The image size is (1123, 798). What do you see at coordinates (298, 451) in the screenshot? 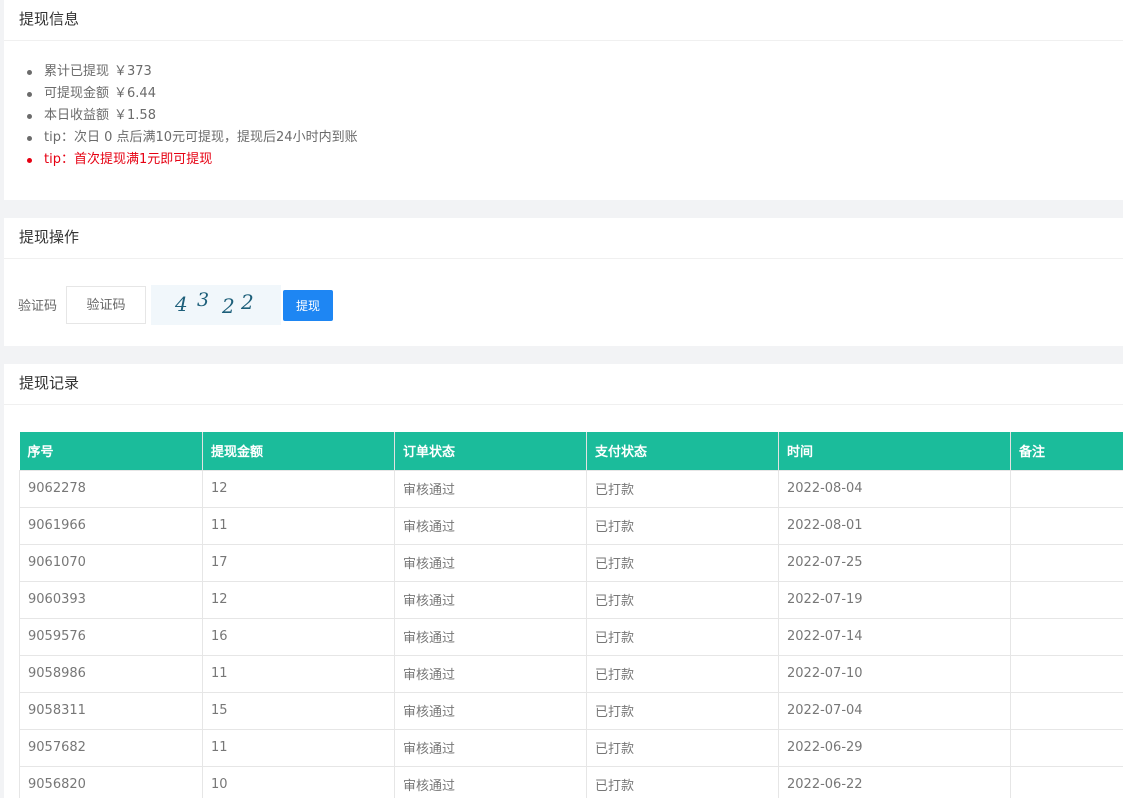
I see `column-header-amount: 提现金额` at bounding box center [298, 451].